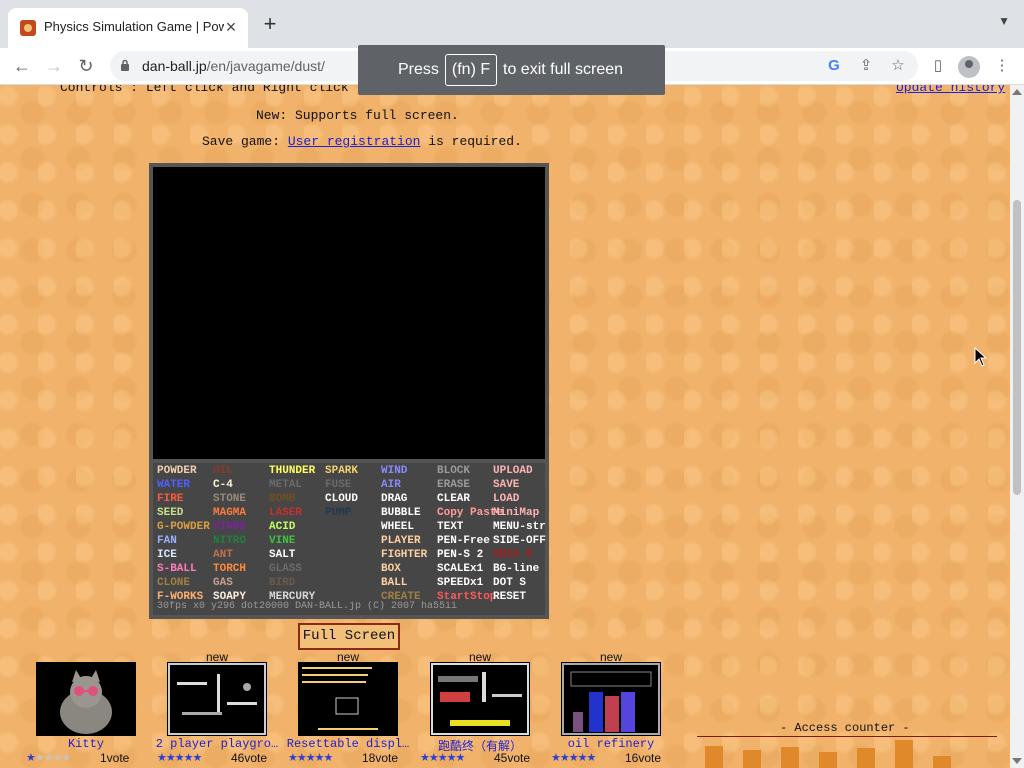 Image resolution: width=1024 pixels, height=768 pixels. Describe the element at coordinates (285, 569) in the screenshot. I see `element-button: GLASS` at that location.